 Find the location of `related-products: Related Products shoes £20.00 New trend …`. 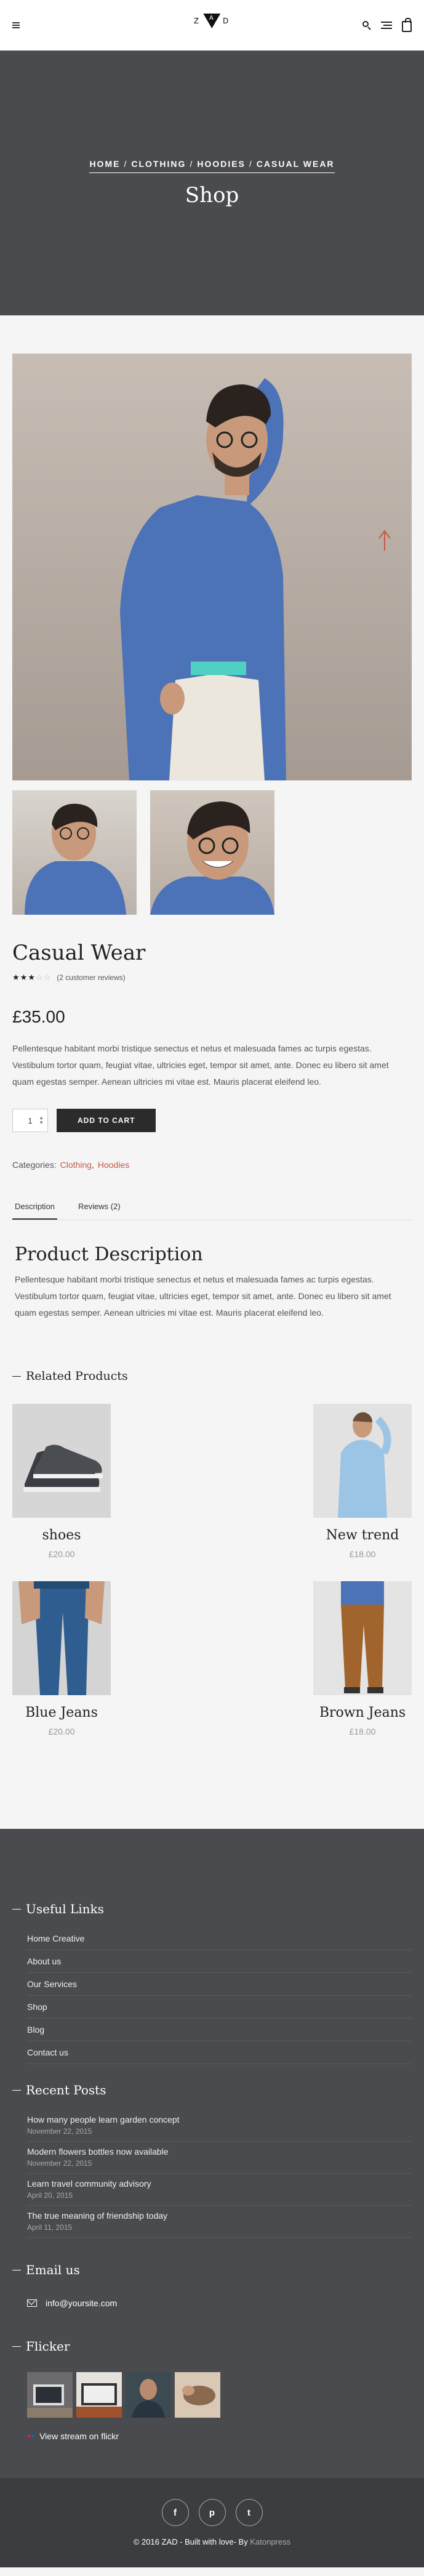

related-products: Related Products shoes £20.00 New trend … is located at coordinates (212, 1552).